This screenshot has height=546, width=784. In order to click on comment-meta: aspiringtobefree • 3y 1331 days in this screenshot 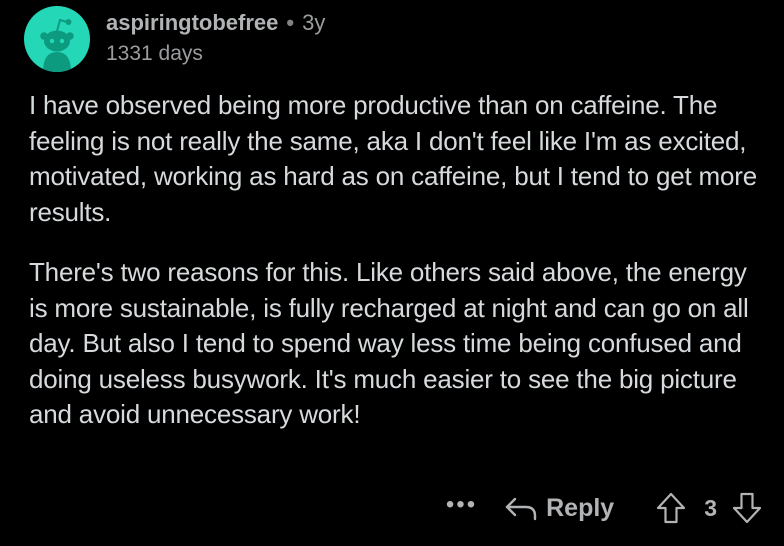, I will do `click(215, 38)`.